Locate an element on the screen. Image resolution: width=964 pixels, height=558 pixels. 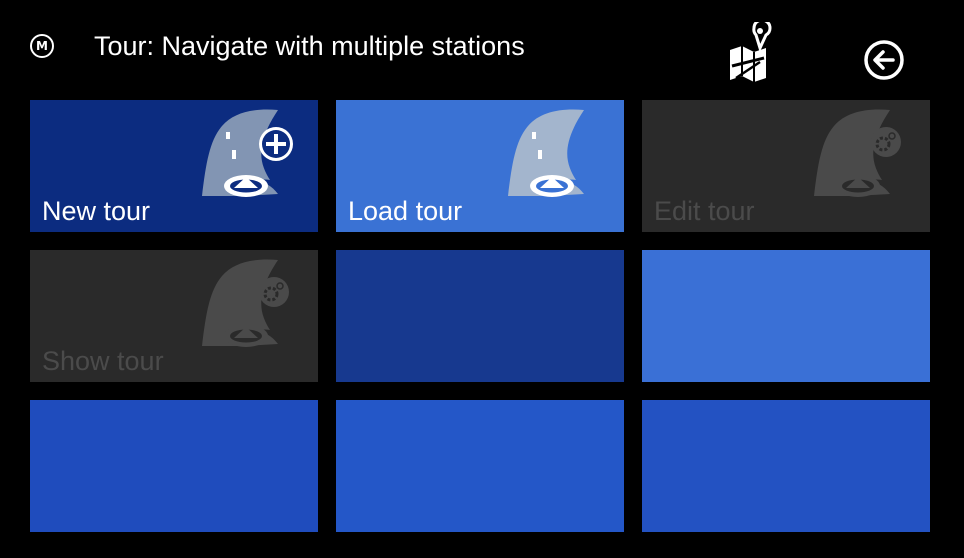
new-tour-label: New tour is located at coordinates (96, 211).